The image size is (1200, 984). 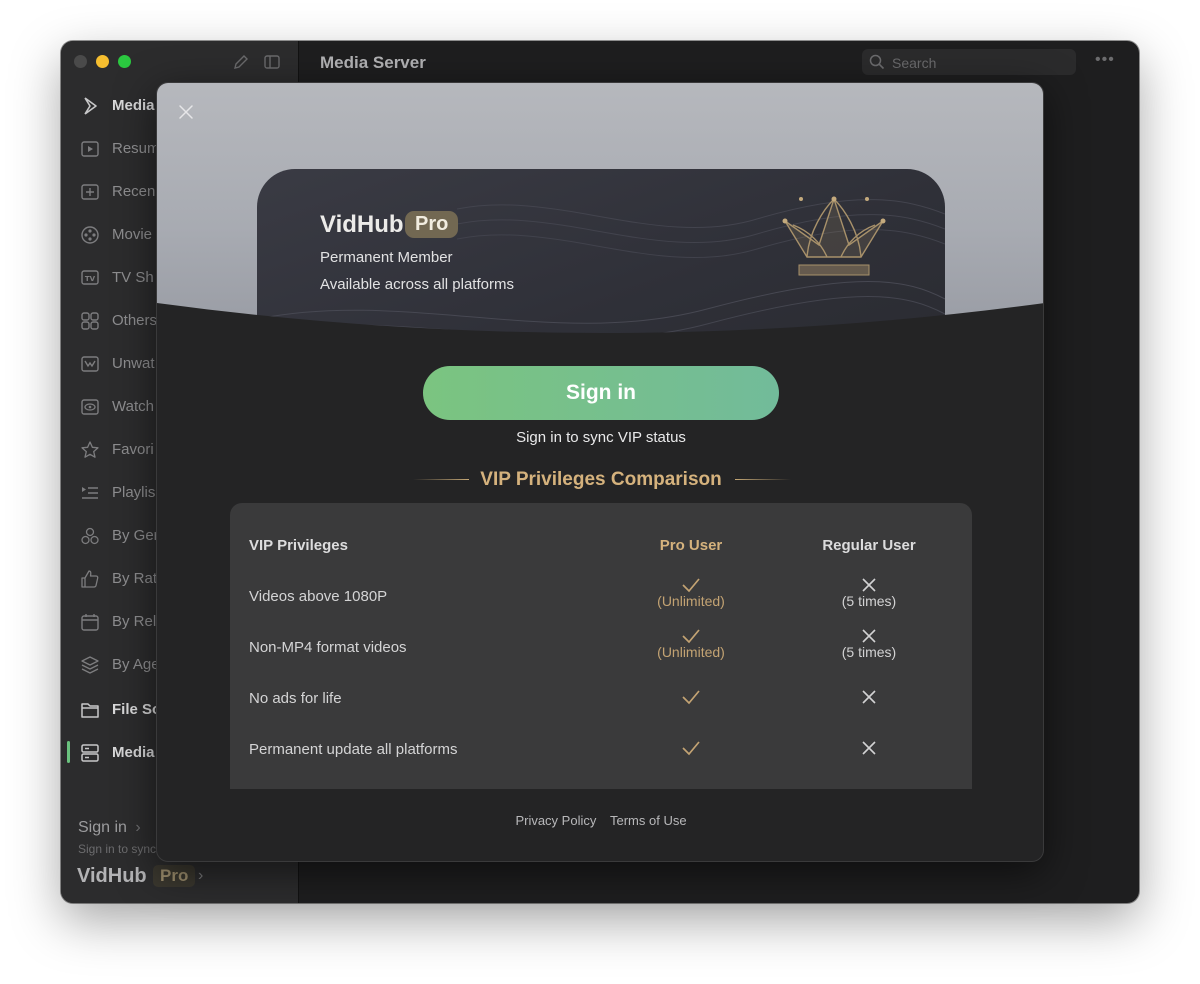 What do you see at coordinates (601, 393) in the screenshot?
I see `signin-button: Sign in` at bounding box center [601, 393].